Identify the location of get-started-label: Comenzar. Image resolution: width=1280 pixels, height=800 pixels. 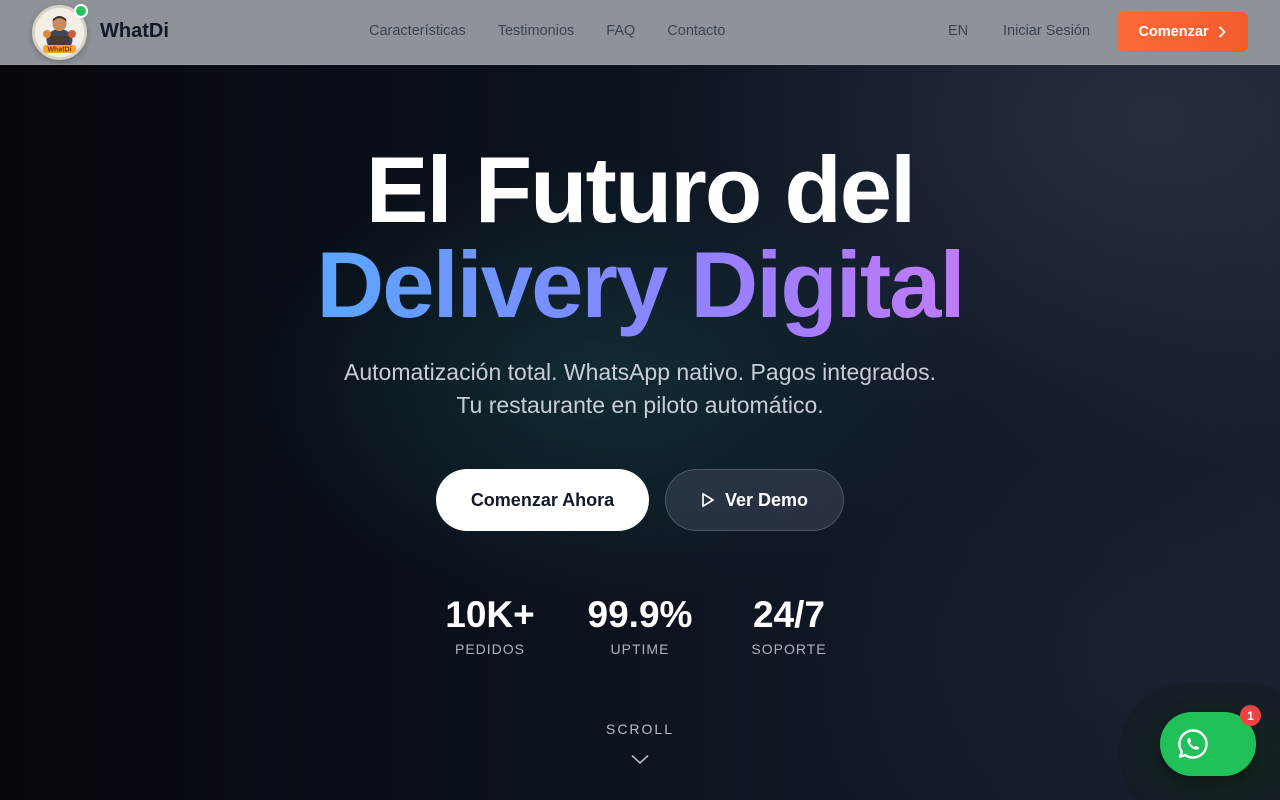
(1173, 32).